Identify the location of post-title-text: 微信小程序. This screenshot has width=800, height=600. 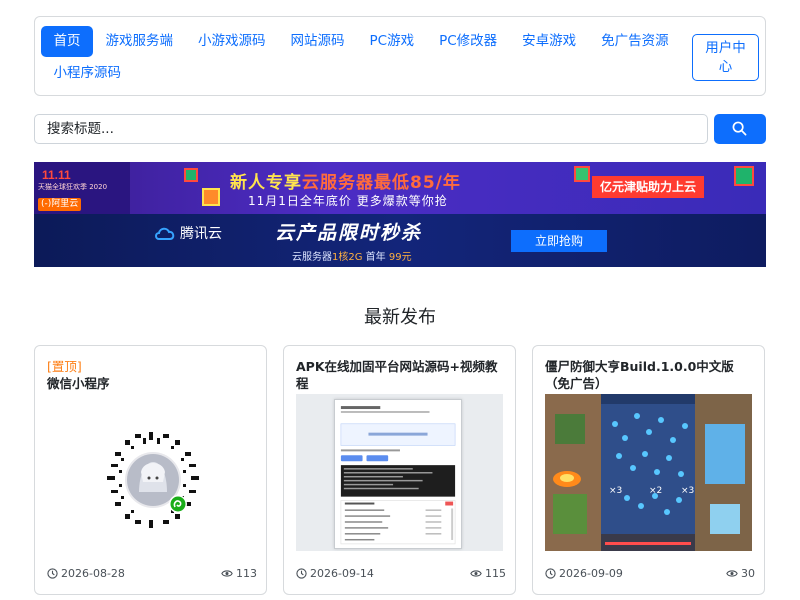
(78, 383).